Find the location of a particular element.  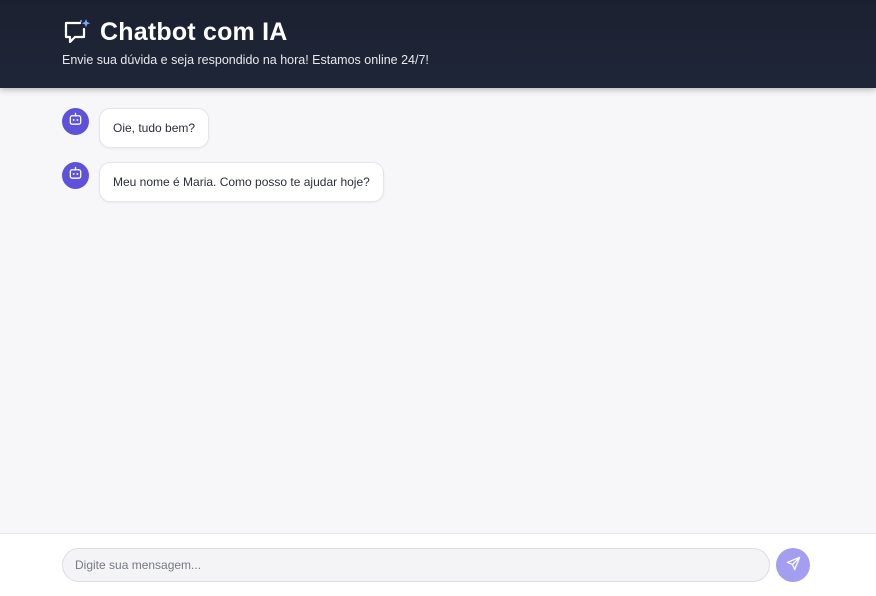

composer is located at coordinates (438, 564).